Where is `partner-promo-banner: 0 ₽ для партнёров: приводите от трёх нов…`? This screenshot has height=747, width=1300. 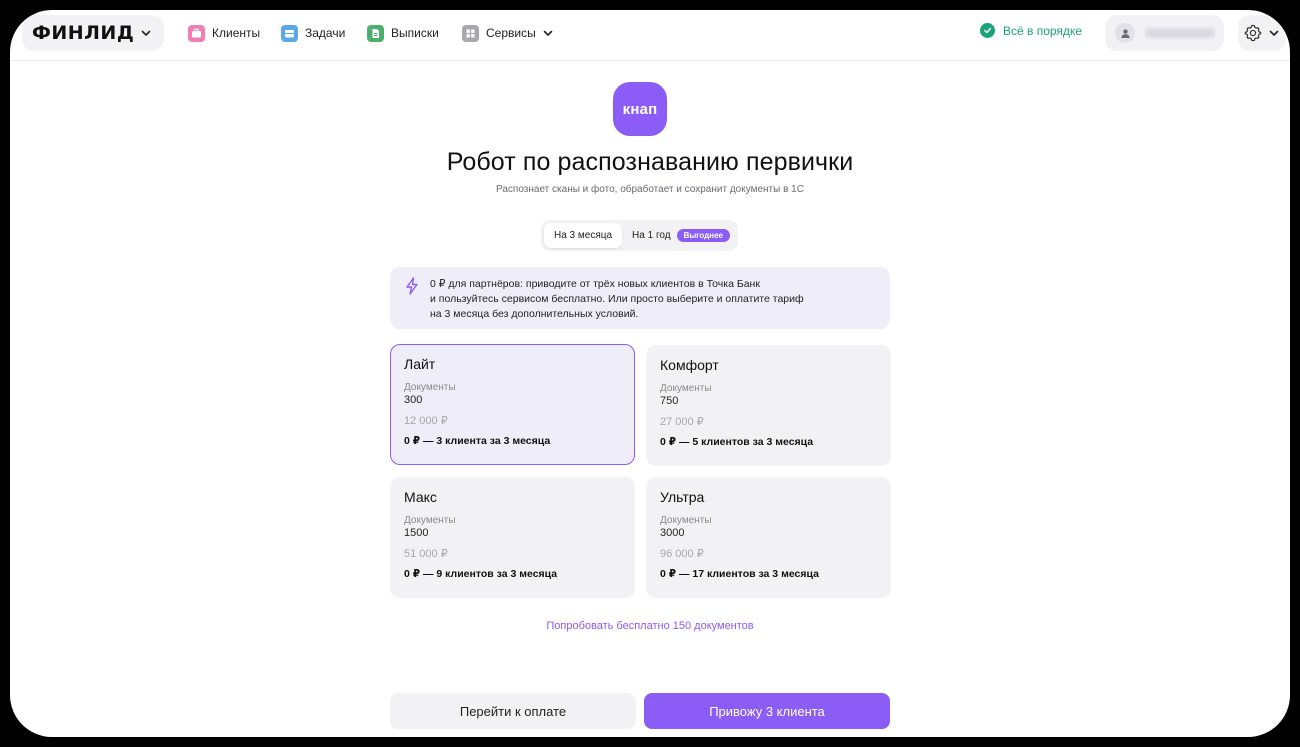
partner-promo-banner: 0 ₽ для партнёров: приводите от трёх нов… is located at coordinates (640, 298).